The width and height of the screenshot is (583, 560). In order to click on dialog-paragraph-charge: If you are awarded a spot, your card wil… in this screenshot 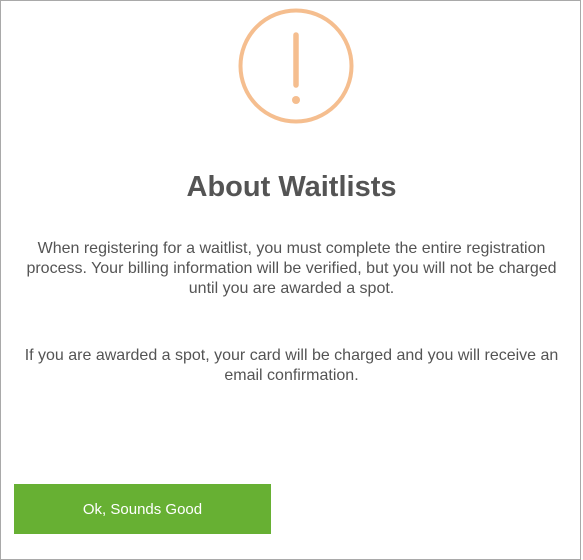, I will do `click(291, 365)`.